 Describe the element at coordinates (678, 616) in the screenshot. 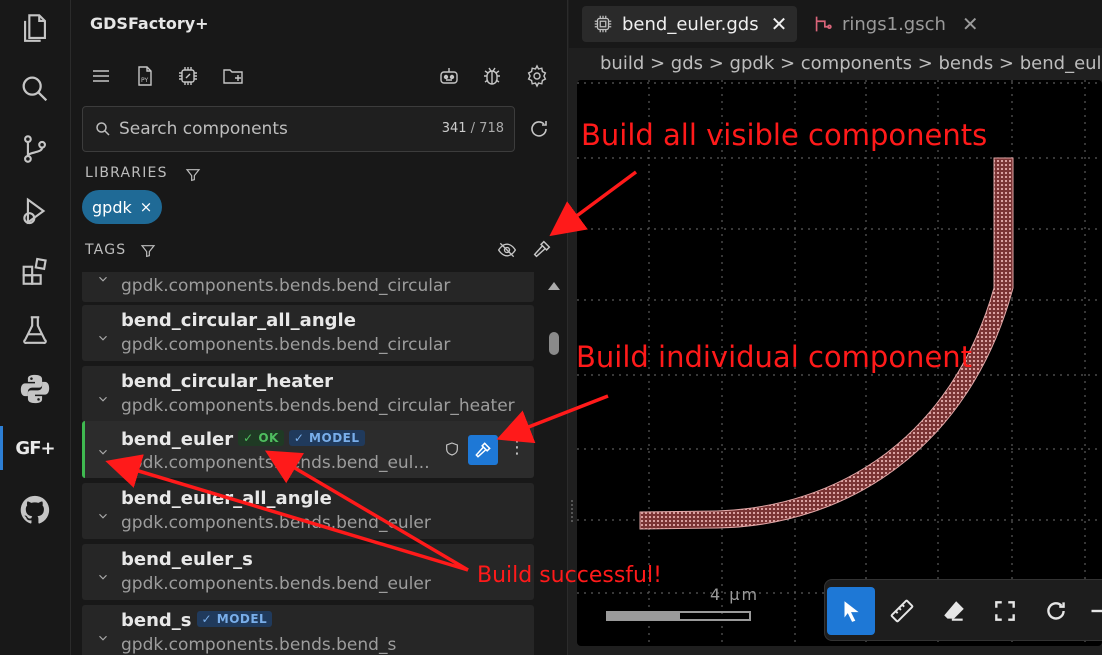

I see `scale-bar` at that location.